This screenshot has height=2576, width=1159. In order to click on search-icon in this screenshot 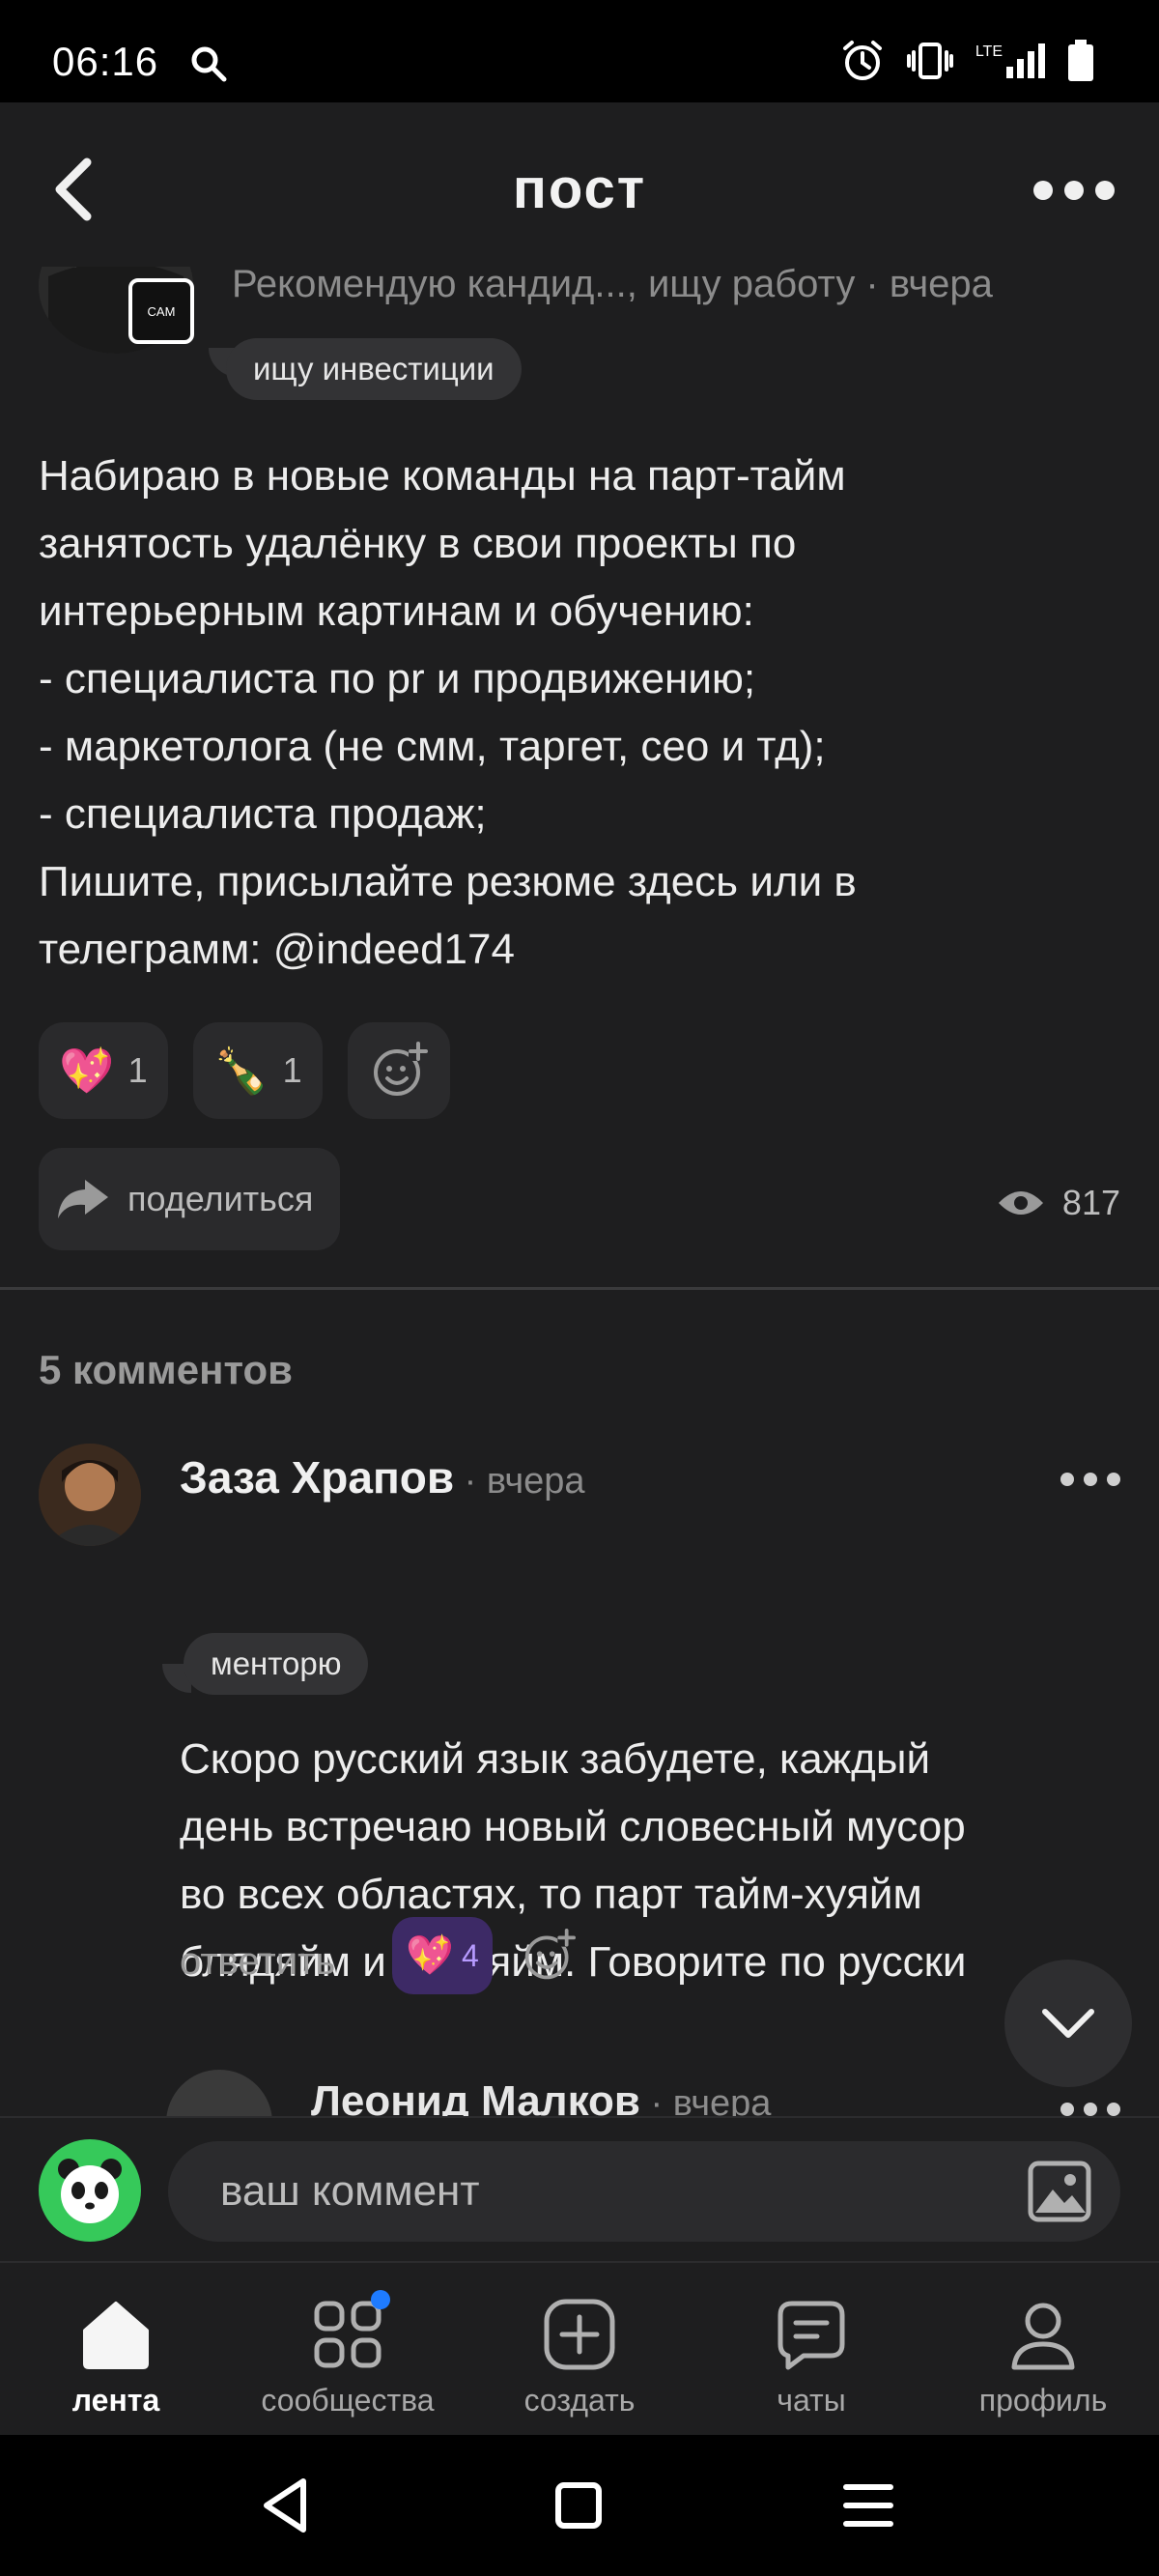, I will do `click(209, 64)`.